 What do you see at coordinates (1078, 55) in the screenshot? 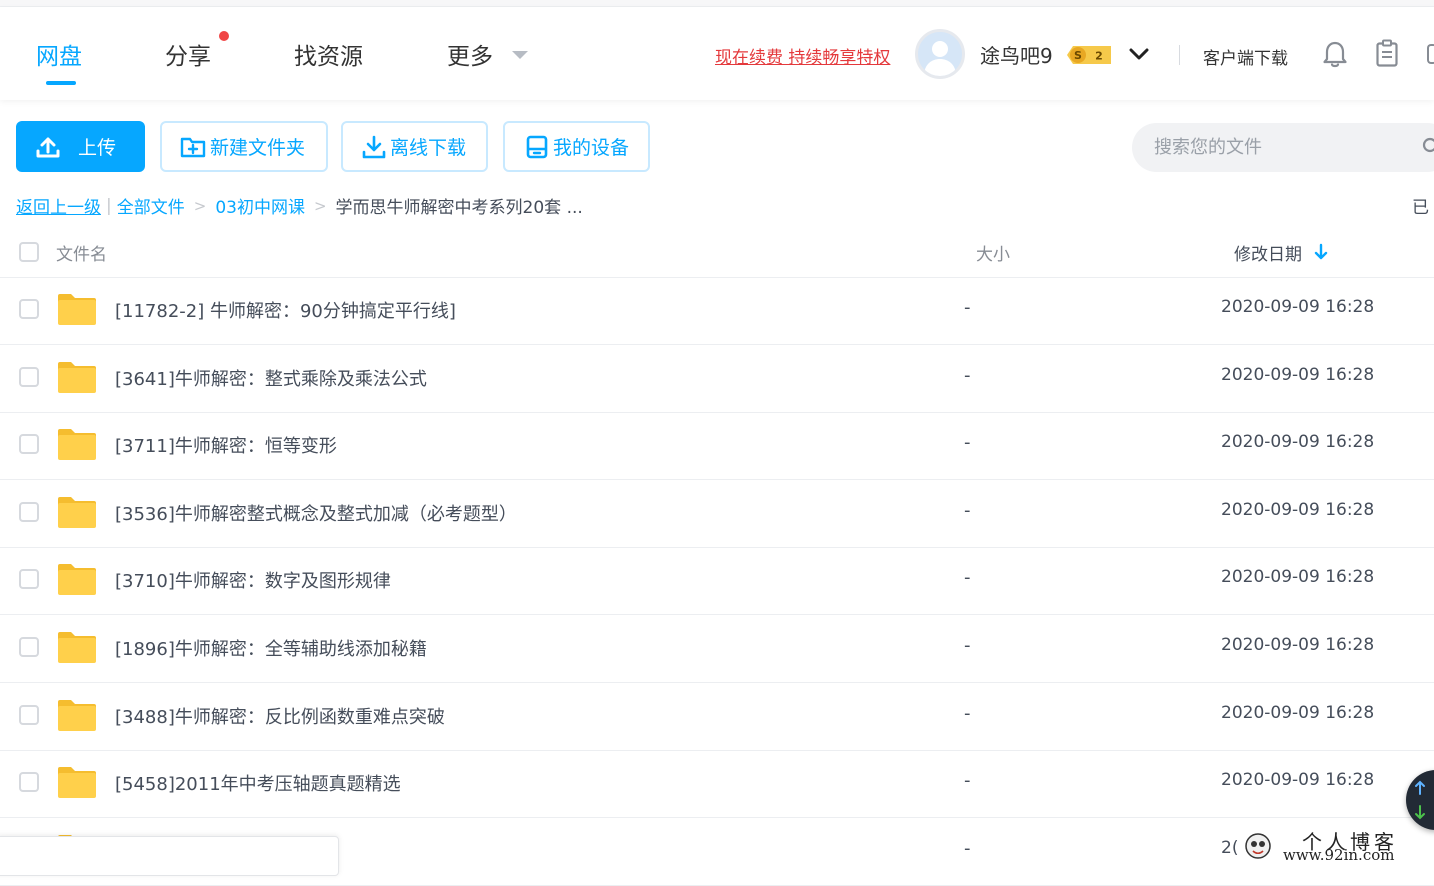
I see `svg-text: S` at bounding box center [1078, 55].